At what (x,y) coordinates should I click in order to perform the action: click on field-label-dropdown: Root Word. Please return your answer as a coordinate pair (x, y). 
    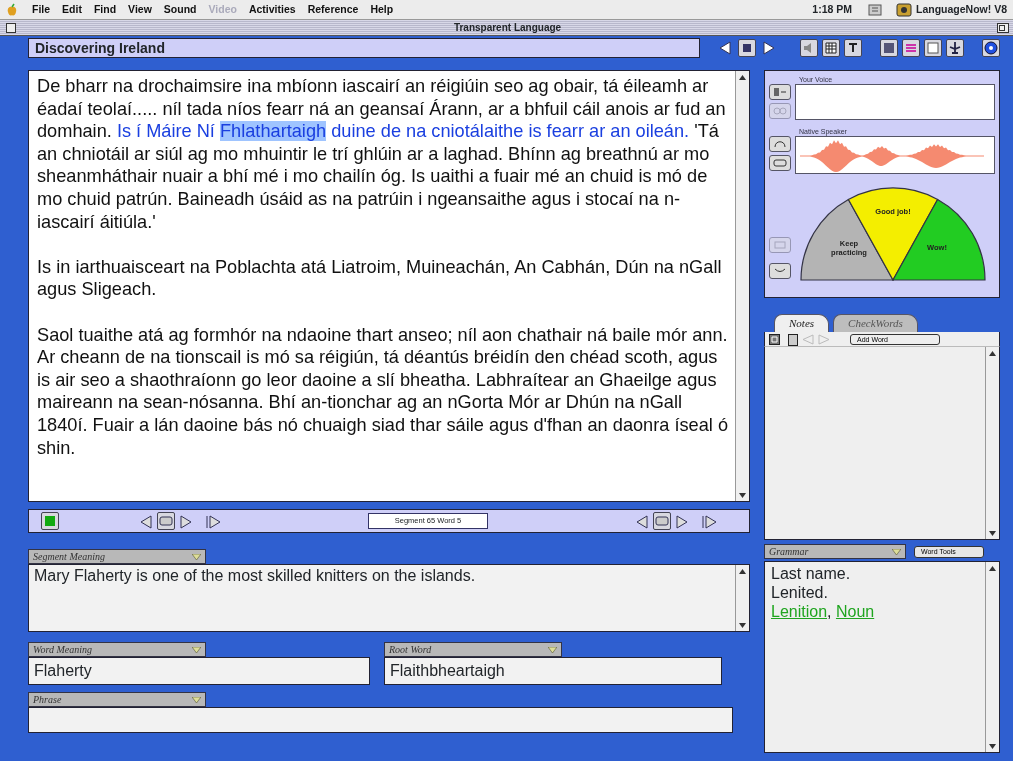
    Looking at the image, I should click on (473, 649).